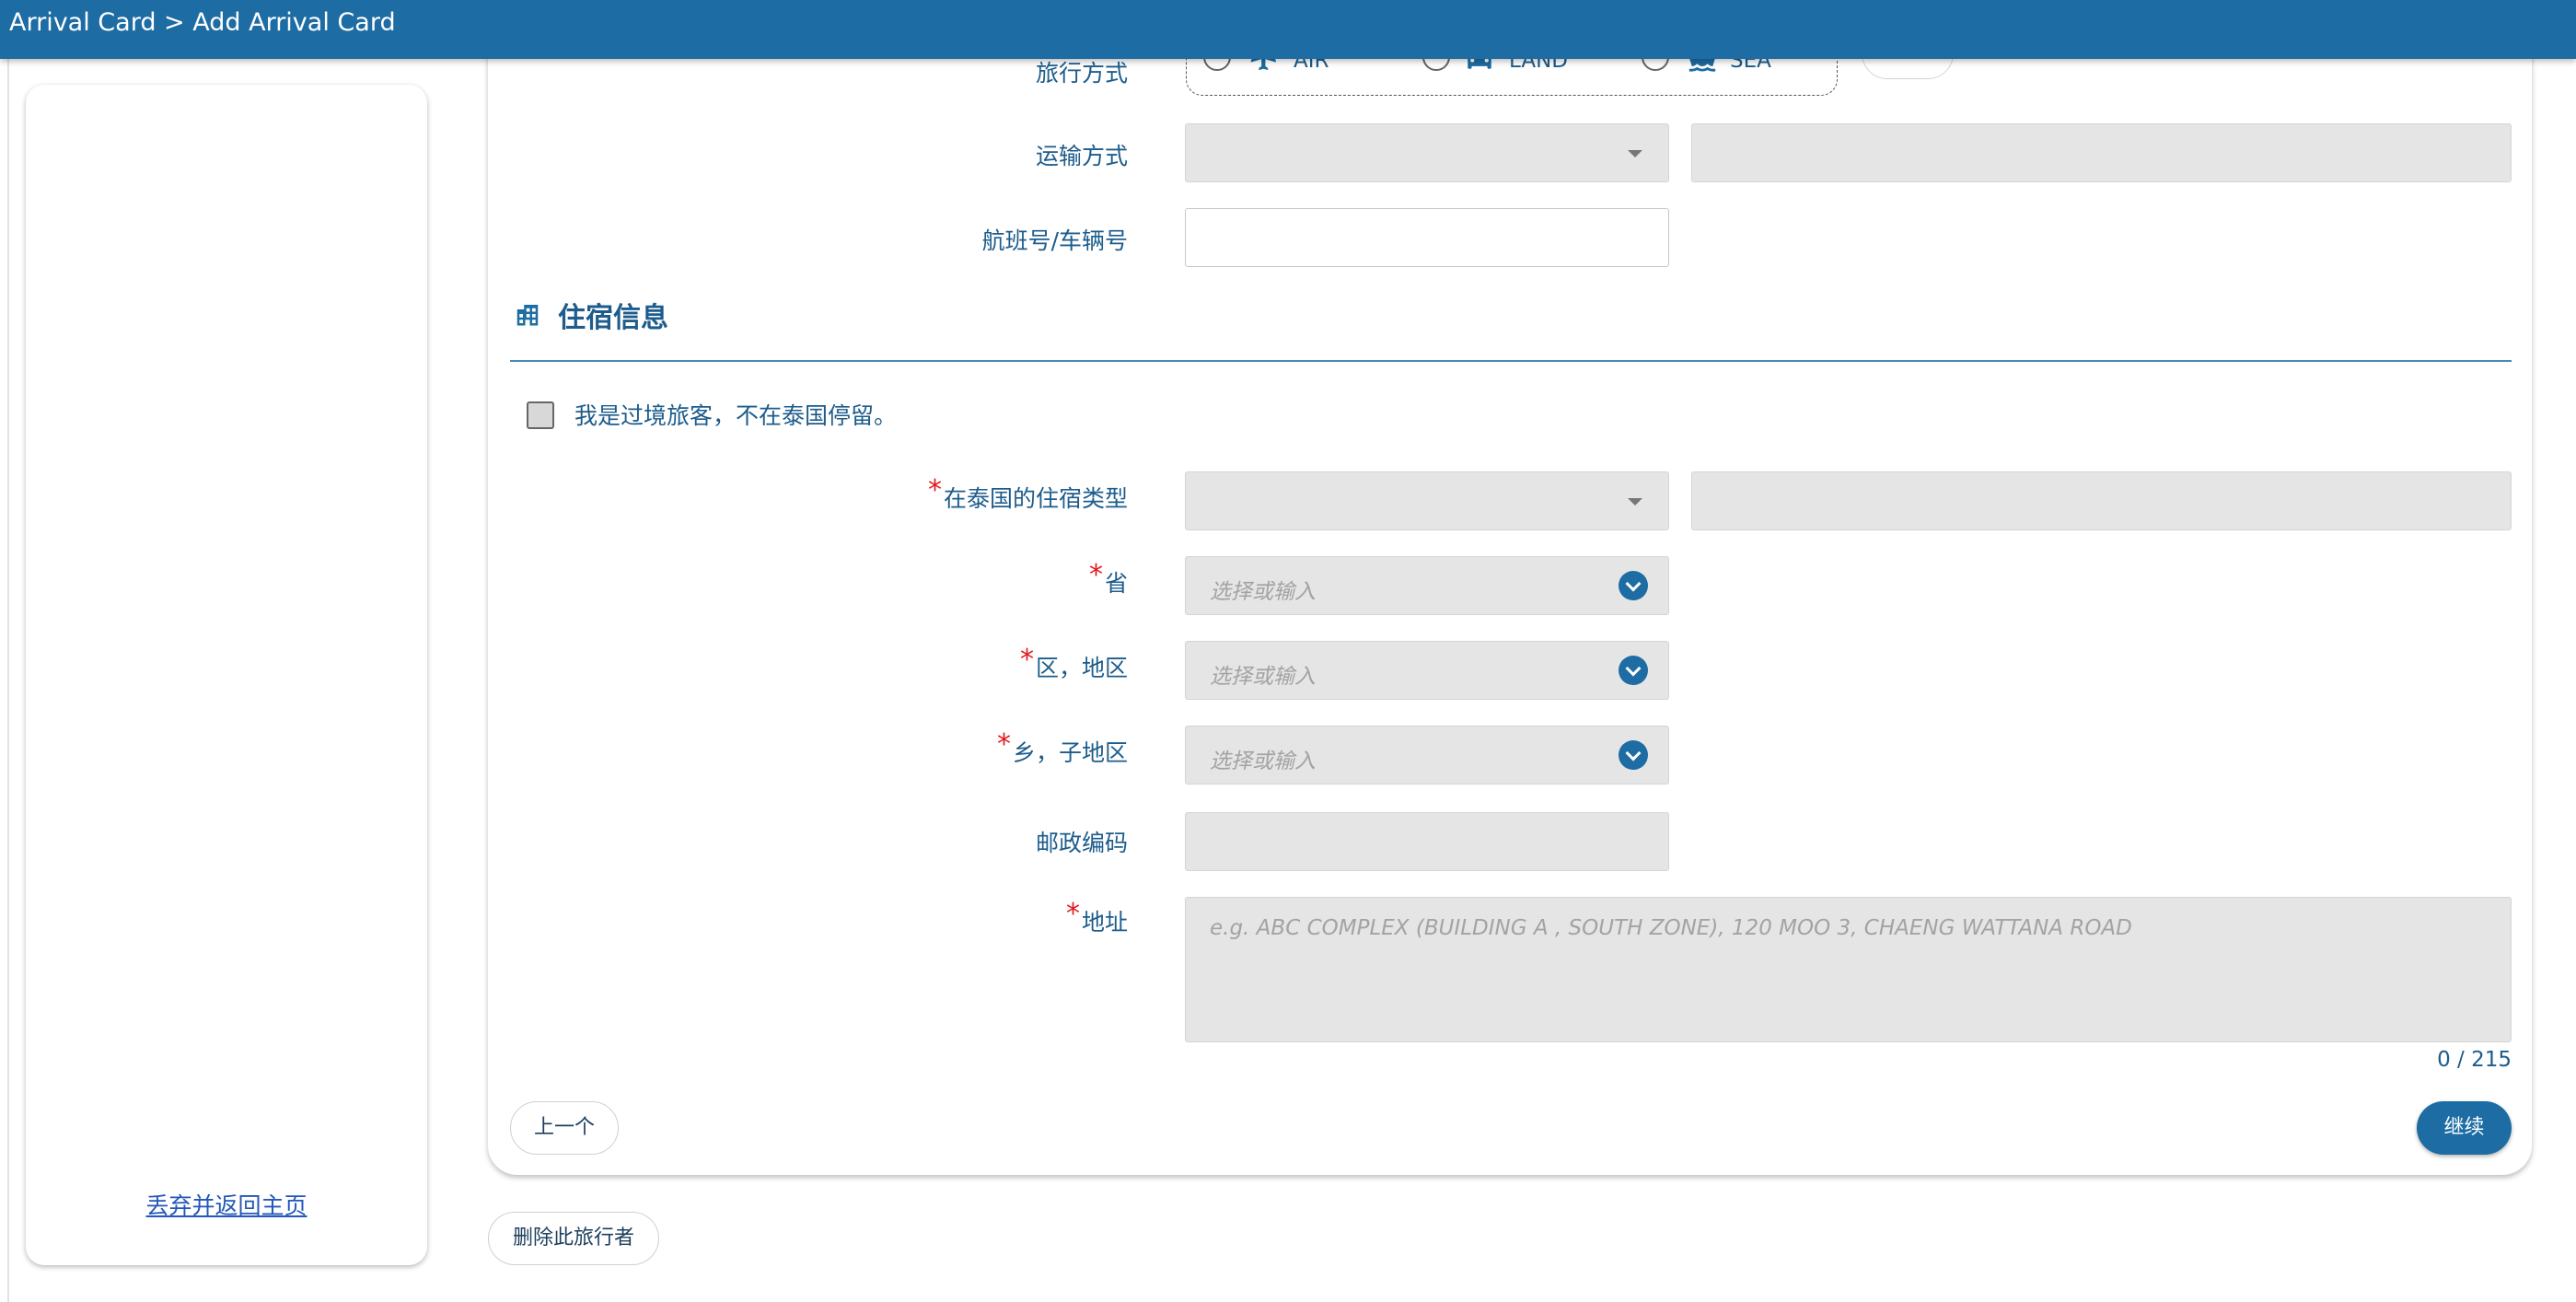 The image size is (2576, 1302). I want to click on scroll-edge, so click(8, 680).